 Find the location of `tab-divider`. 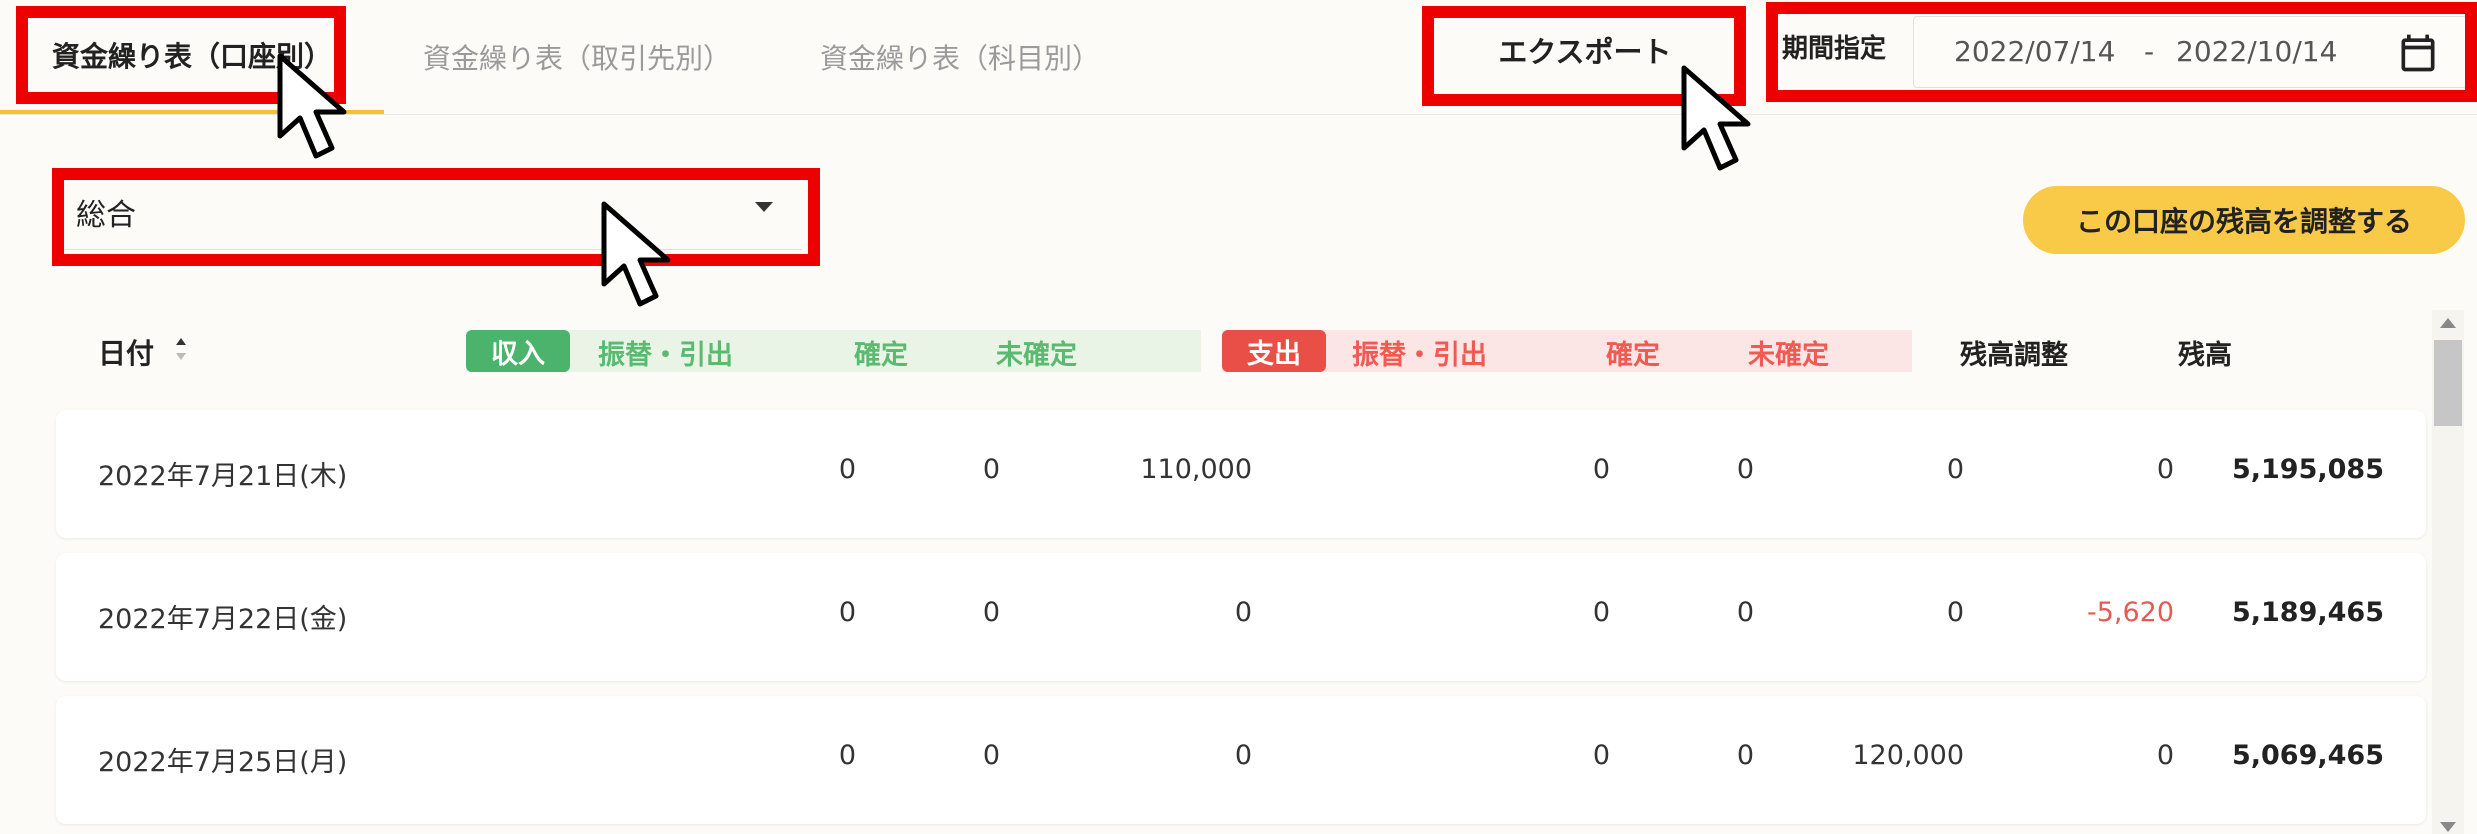

tab-divider is located at coordinates (1238, 114).